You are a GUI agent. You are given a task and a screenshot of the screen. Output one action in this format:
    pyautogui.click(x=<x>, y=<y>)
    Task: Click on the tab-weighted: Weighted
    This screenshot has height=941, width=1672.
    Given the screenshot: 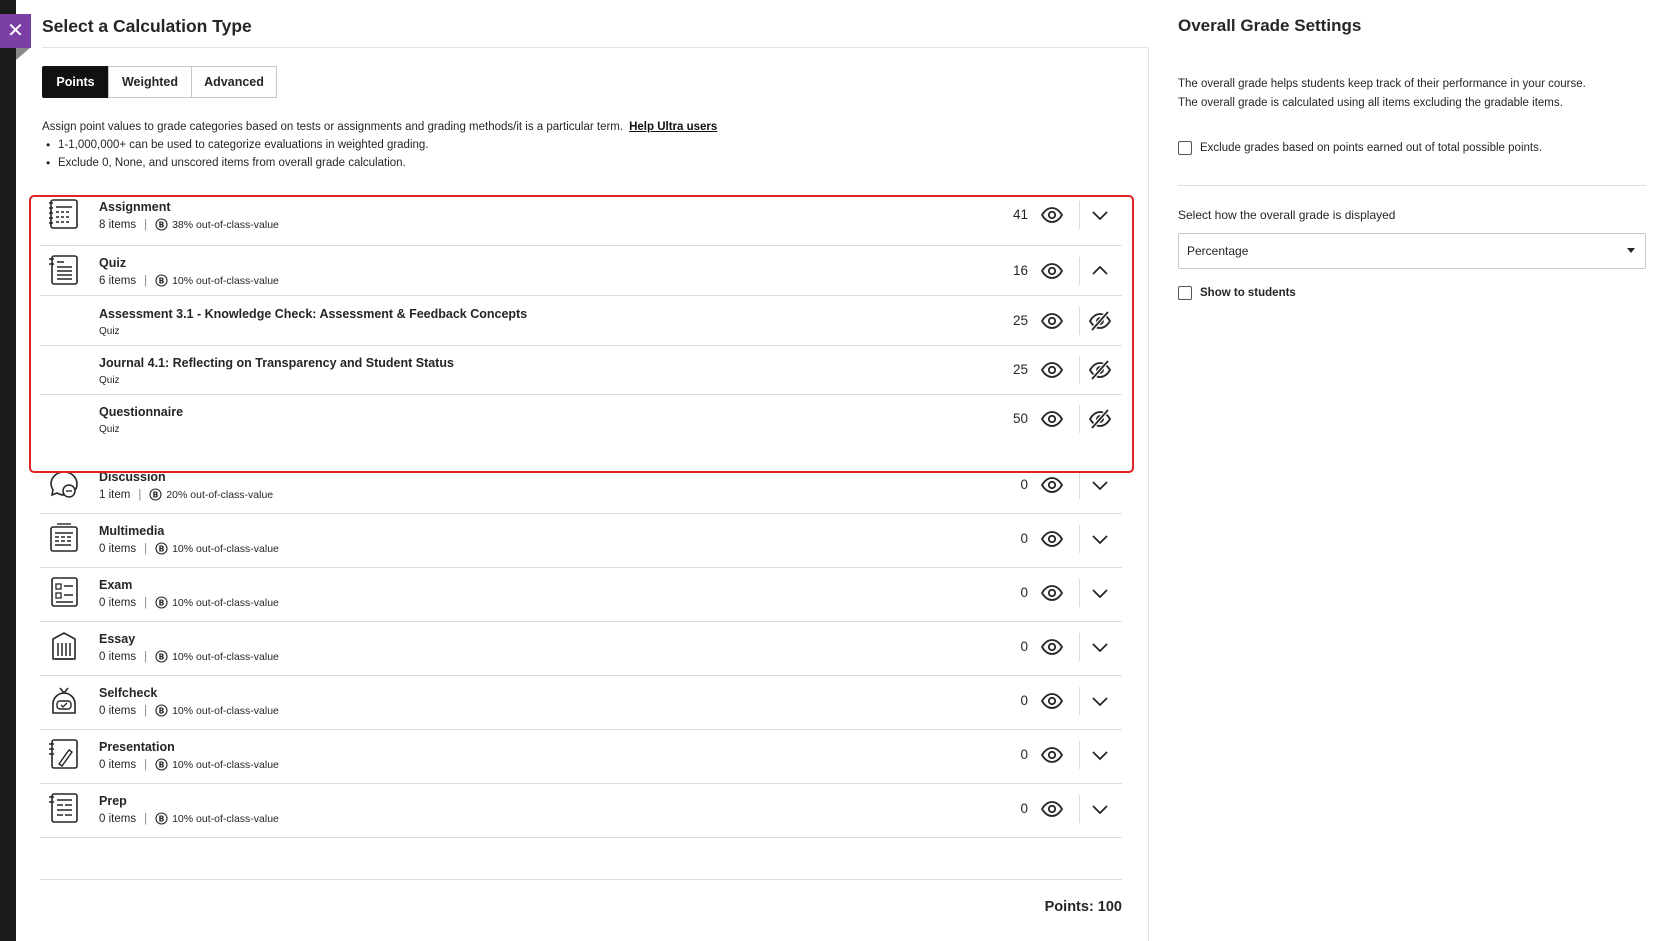 What is the action you would take?
    pyautogui.click(x=150, y=82)
    